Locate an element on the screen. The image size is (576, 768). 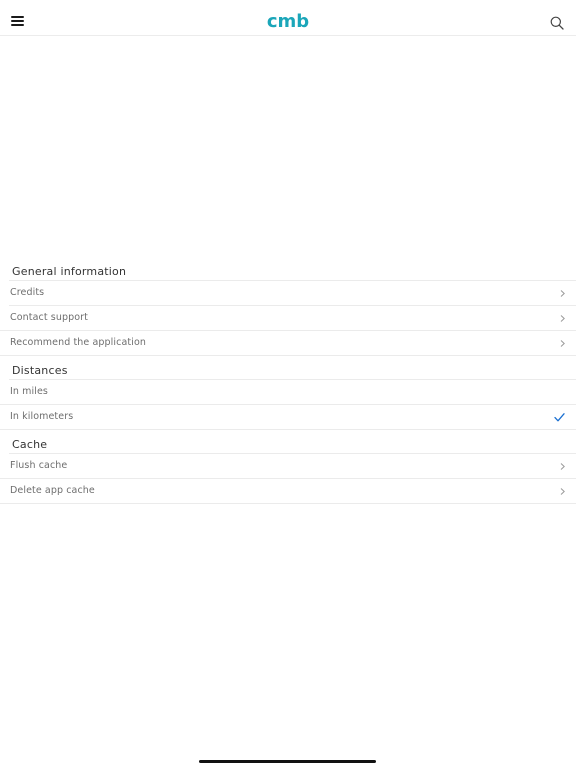
section-title-distances: Distances is located at coordinates (40, 370).